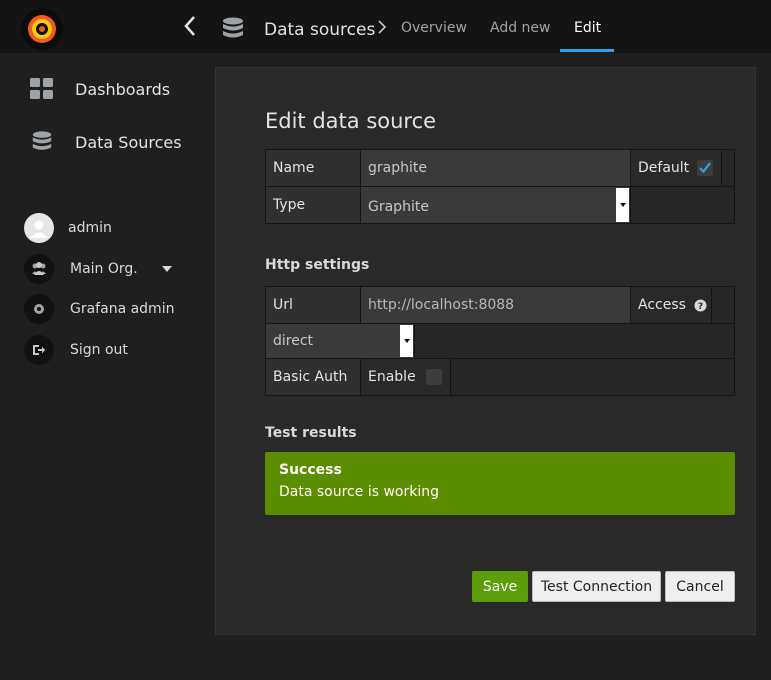 The height and width of the screenshot is (680, 771). What do you see at coordinates (662, 305) in the screenshot?
I see `access-label: Access` at bounding box center [662, 305].